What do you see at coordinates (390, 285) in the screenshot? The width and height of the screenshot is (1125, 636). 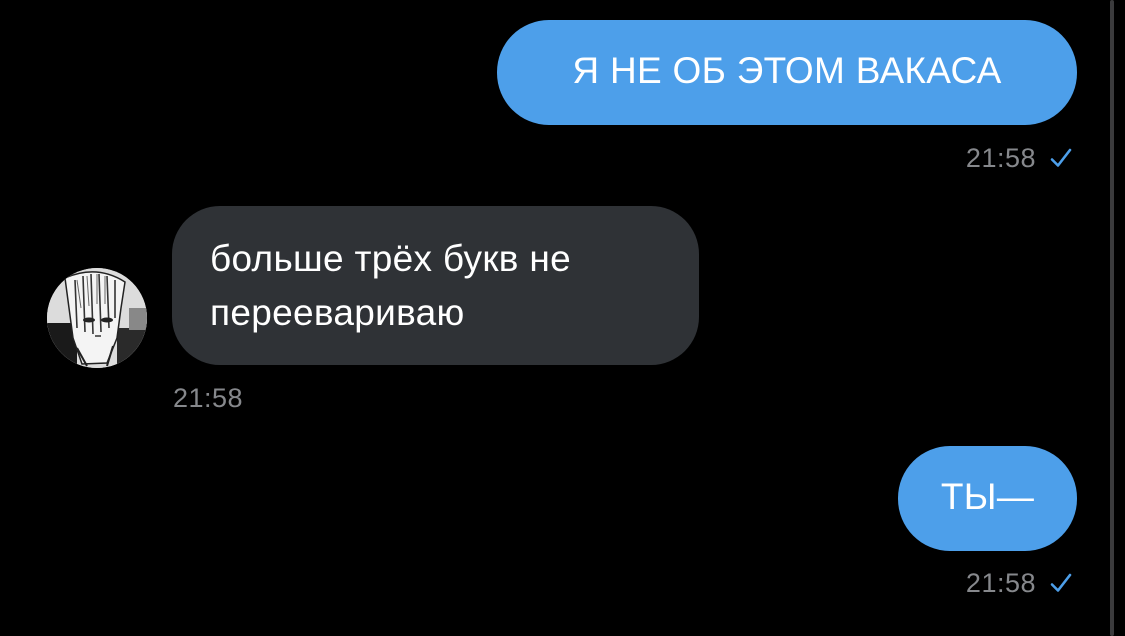 I see `message-text: больше трёх букв не переевариваю` at bounding box center [390, 285].